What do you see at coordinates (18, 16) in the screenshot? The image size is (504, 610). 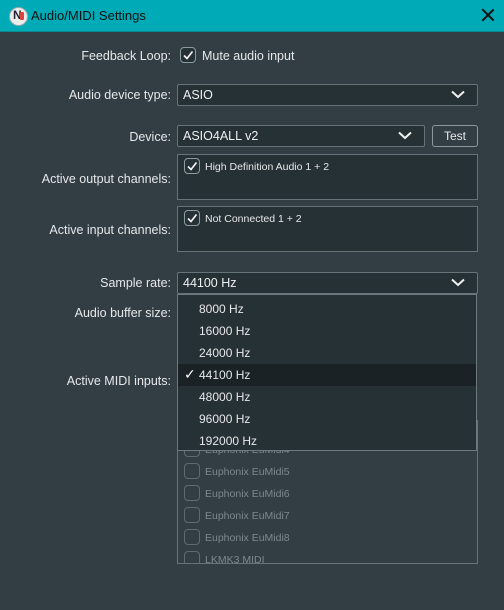 I see `app-logo-icon` at bounding box center [18, 16].